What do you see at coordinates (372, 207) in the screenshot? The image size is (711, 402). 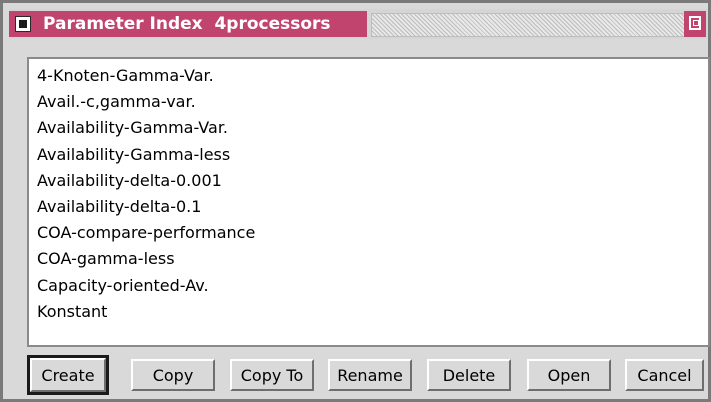 I see `list-item: Availability-delta-0.1` at bounding box center [372, 207].